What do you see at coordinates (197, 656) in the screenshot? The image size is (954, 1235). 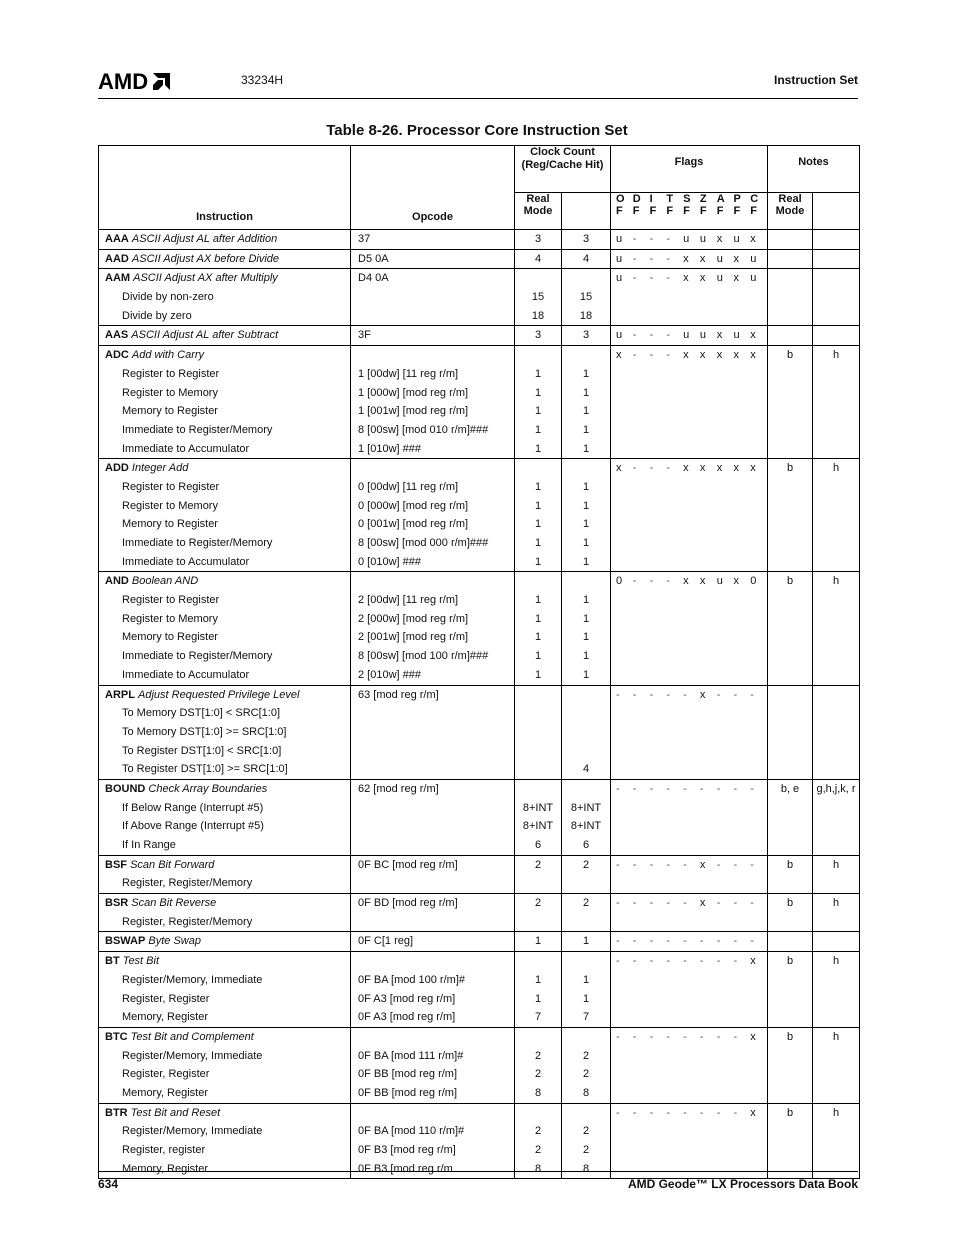 I see `variant-label: Immediate to Register/Memory` at bounding box center [197, 656].